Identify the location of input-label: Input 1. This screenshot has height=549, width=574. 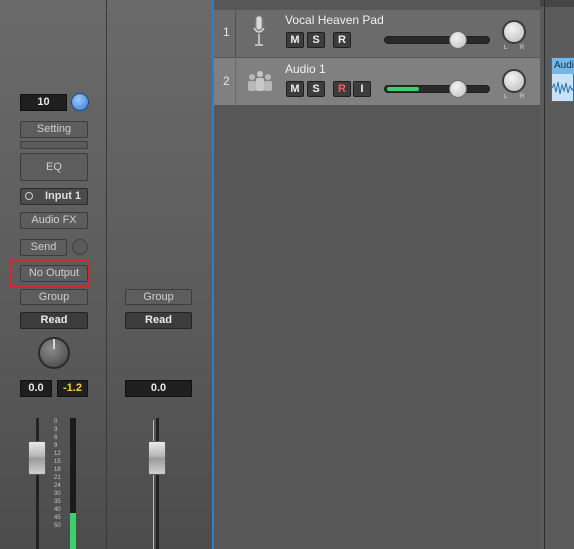
(63, 196).